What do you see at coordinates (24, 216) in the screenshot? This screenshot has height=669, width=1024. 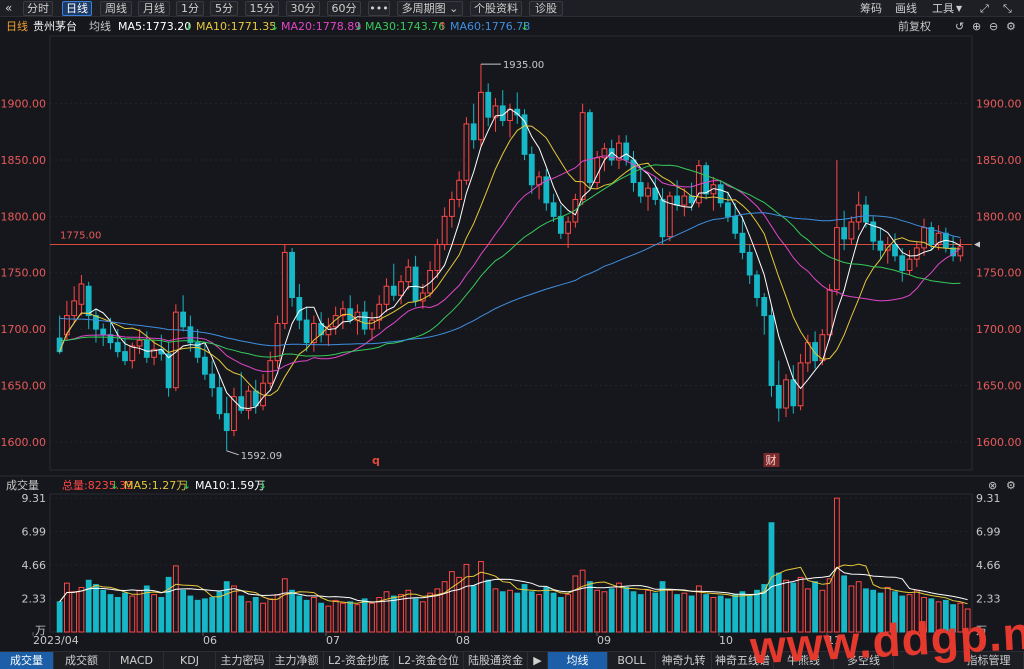 I see `price-tick-left: 1800.00` at bounding box center [24, 216].